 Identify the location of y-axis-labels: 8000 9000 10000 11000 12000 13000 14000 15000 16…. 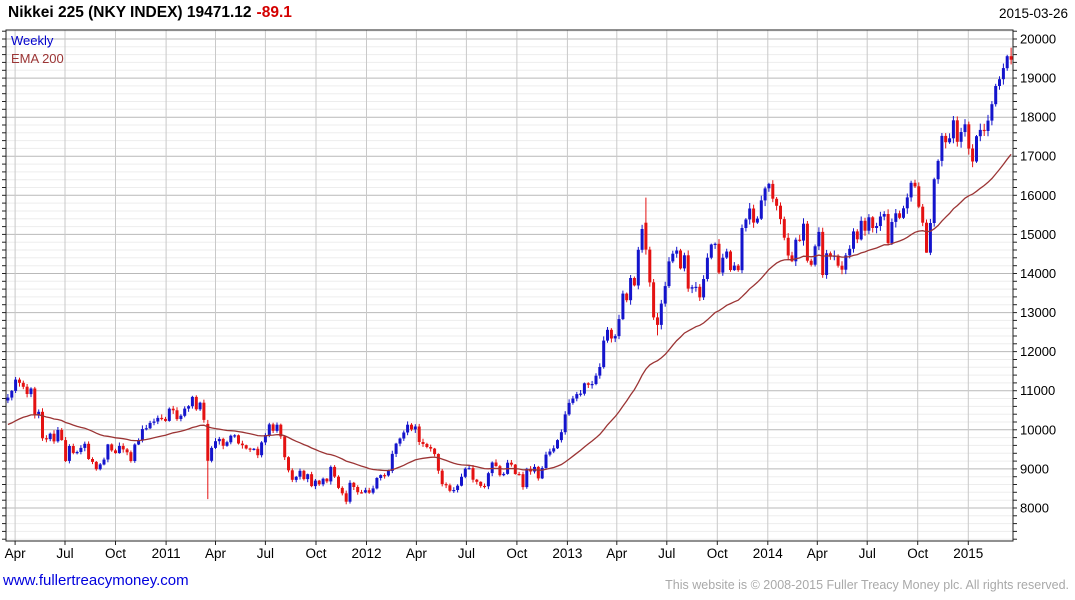
(1038, 274).